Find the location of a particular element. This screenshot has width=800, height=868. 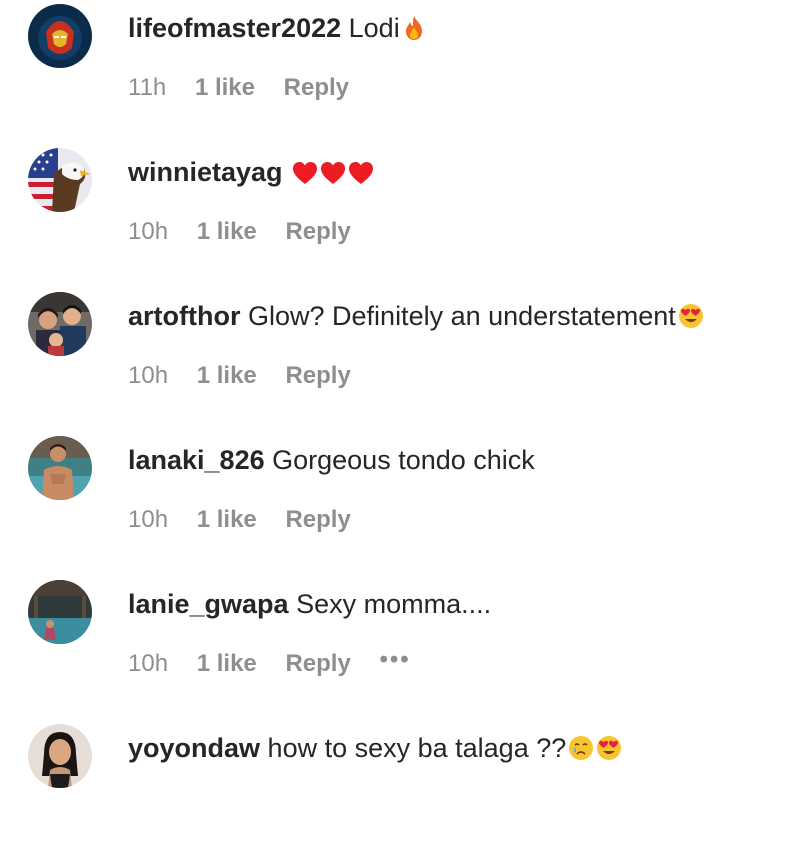

comment-text: how to sexy ba talaga ?? is located at coordinates (417, 748).